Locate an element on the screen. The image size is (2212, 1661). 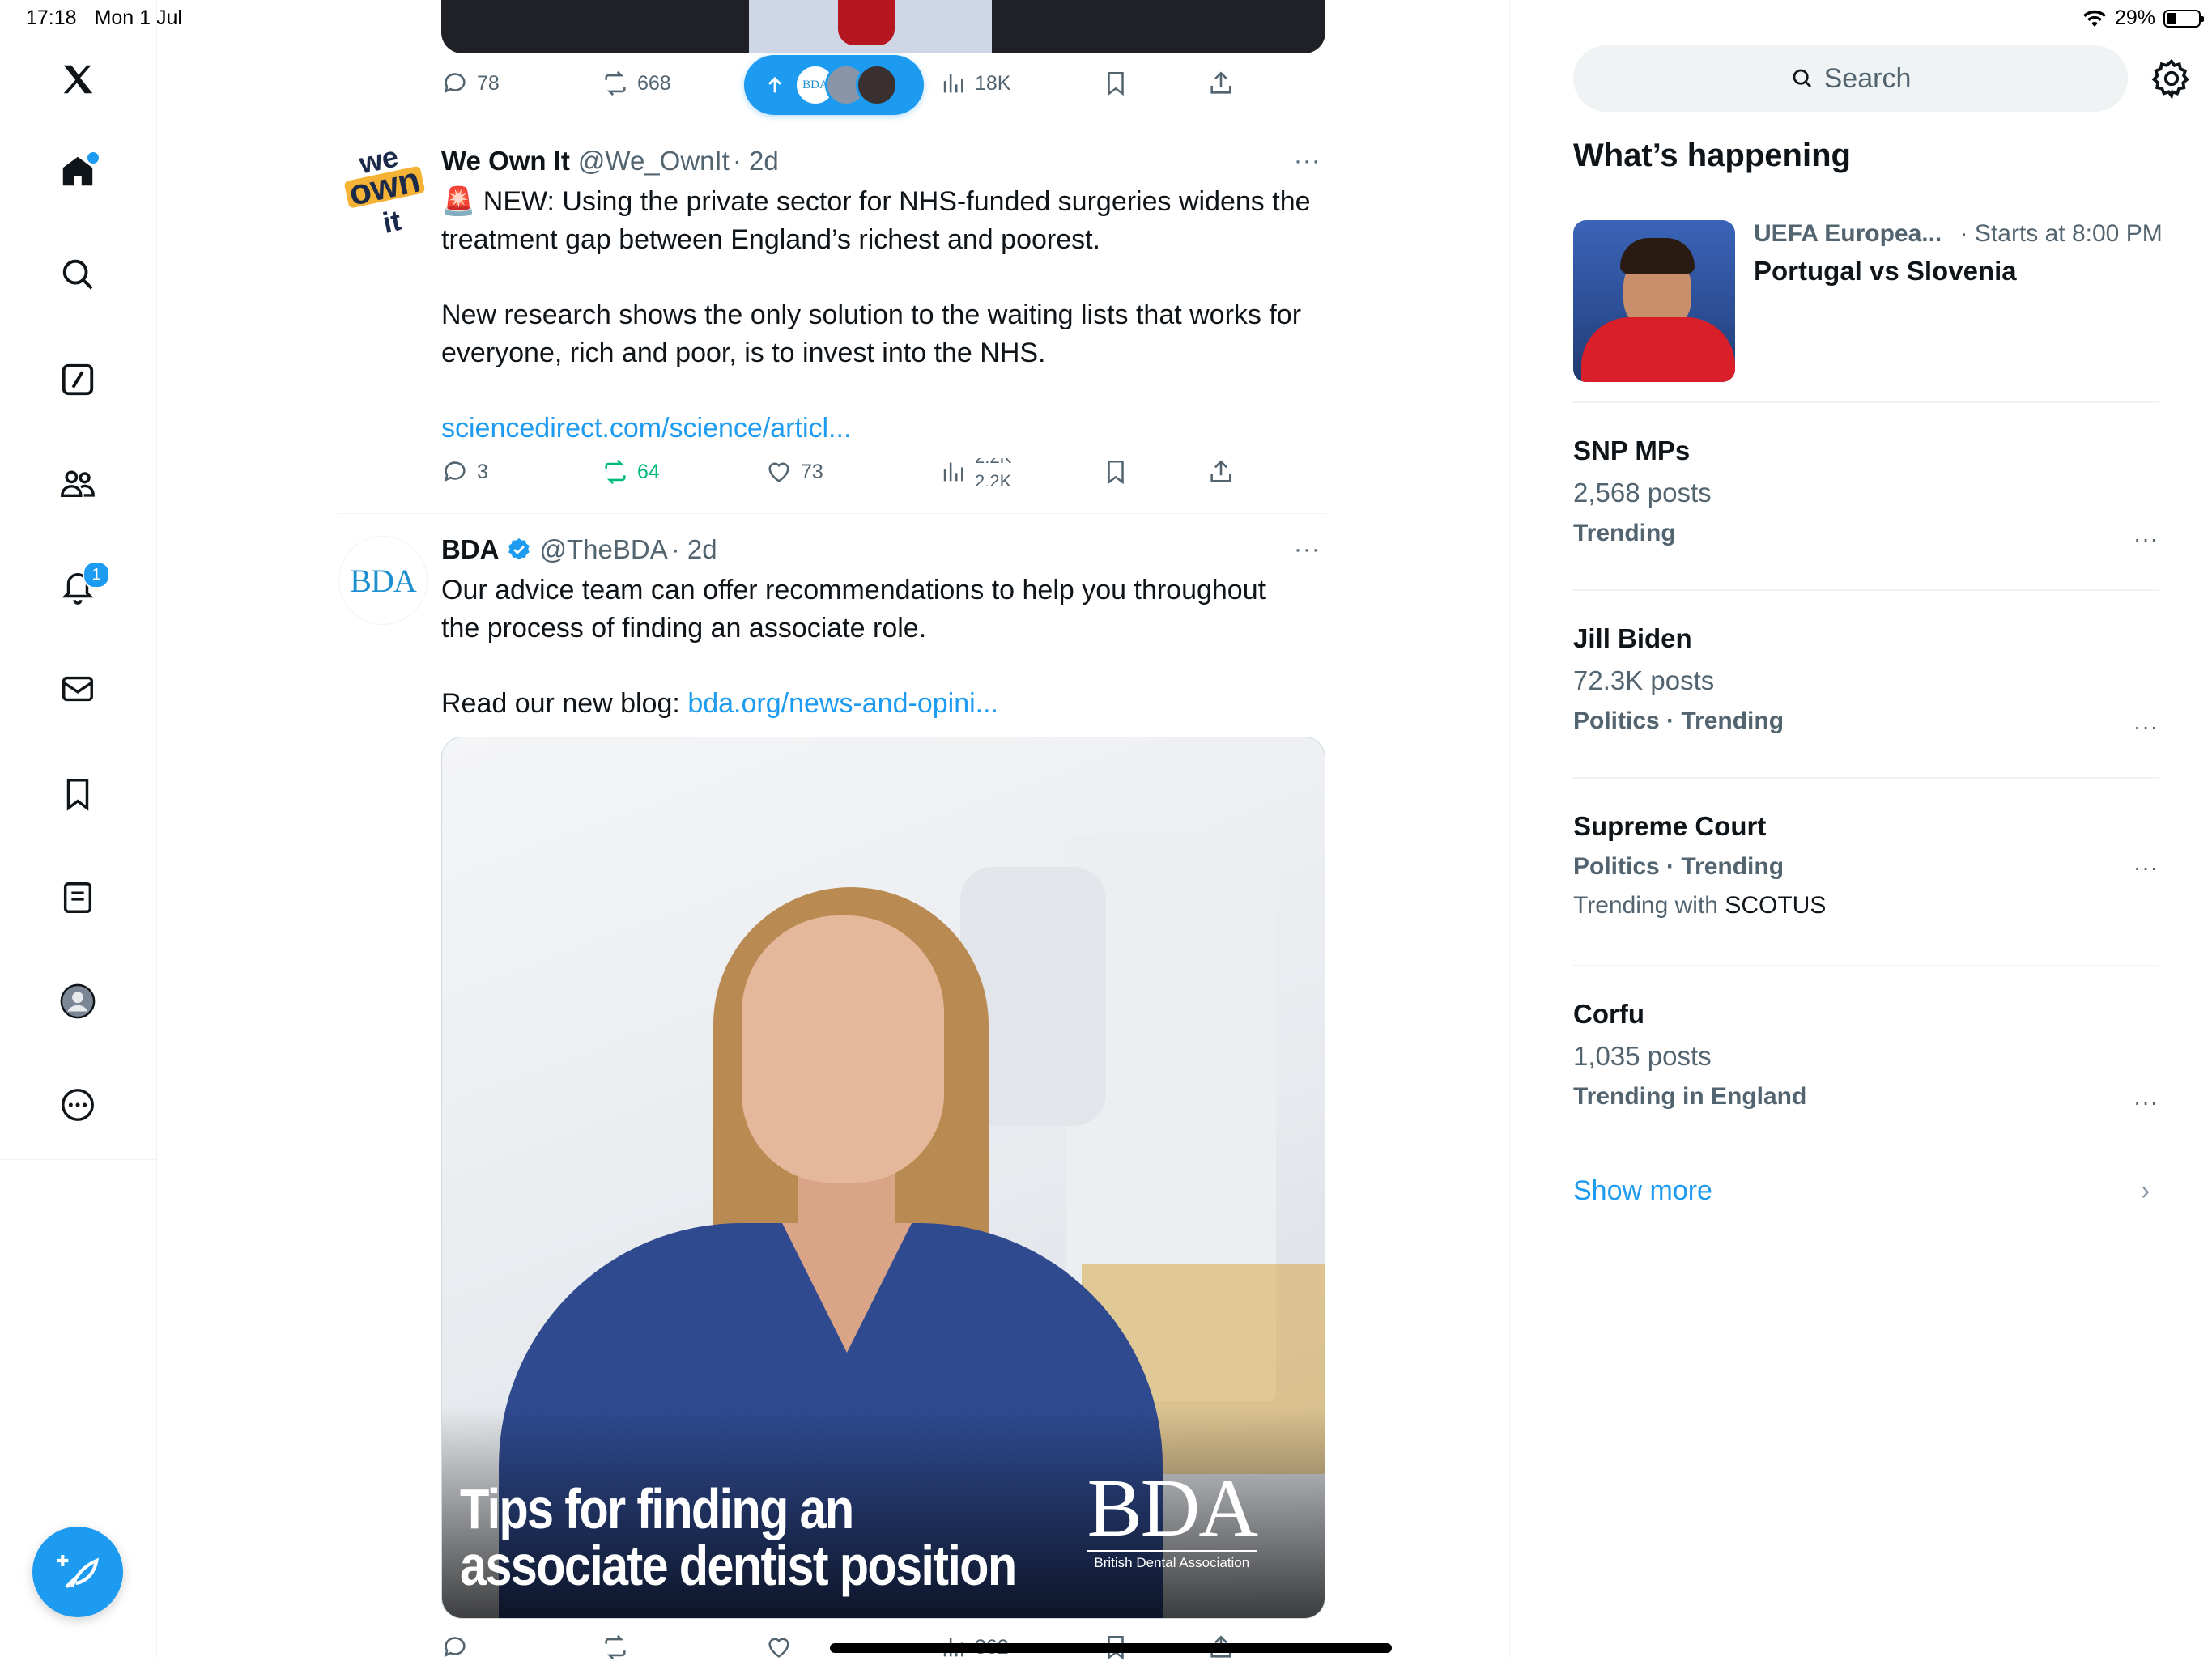
trend-post-count: 2,568 posts is located at coordinates (1642, 493).